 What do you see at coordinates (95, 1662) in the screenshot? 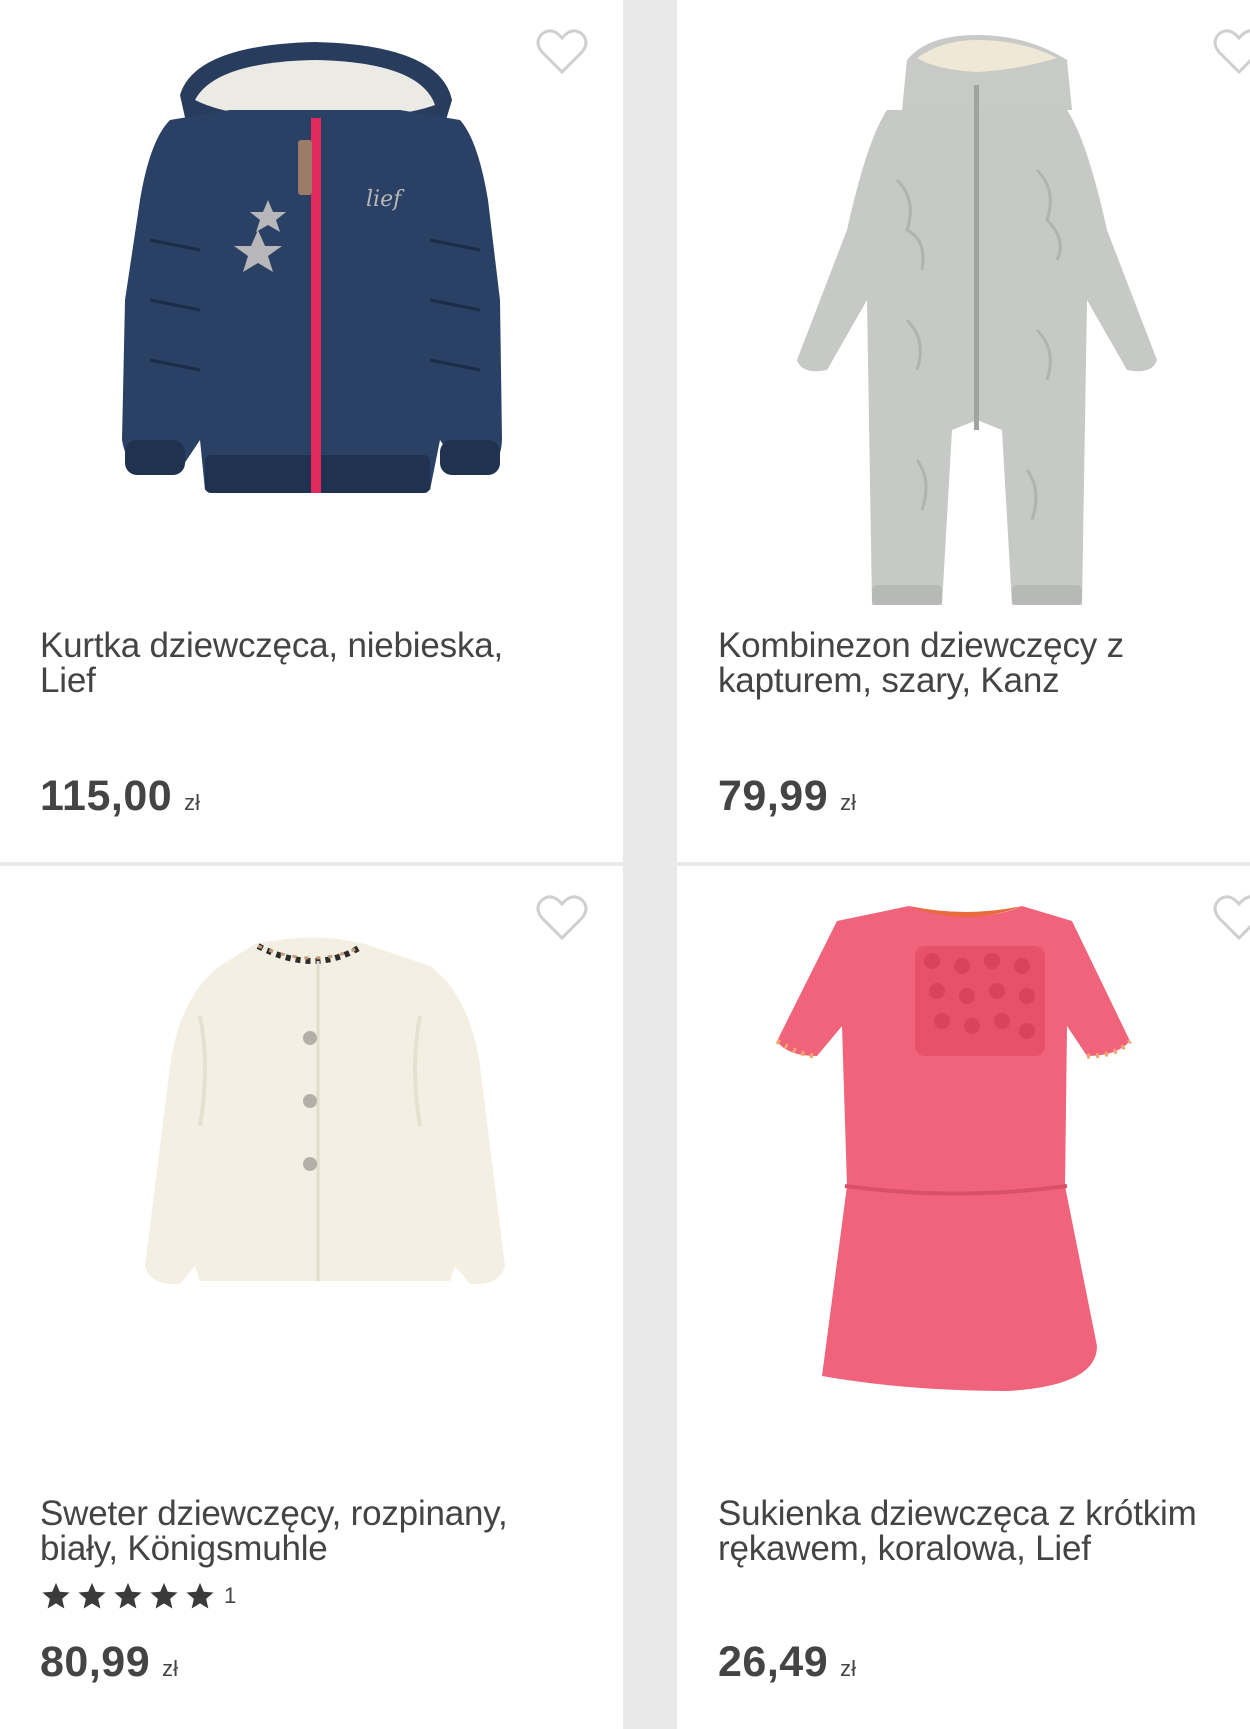
I see `price-amount: 80,99` at bounding box center [95, 1662].